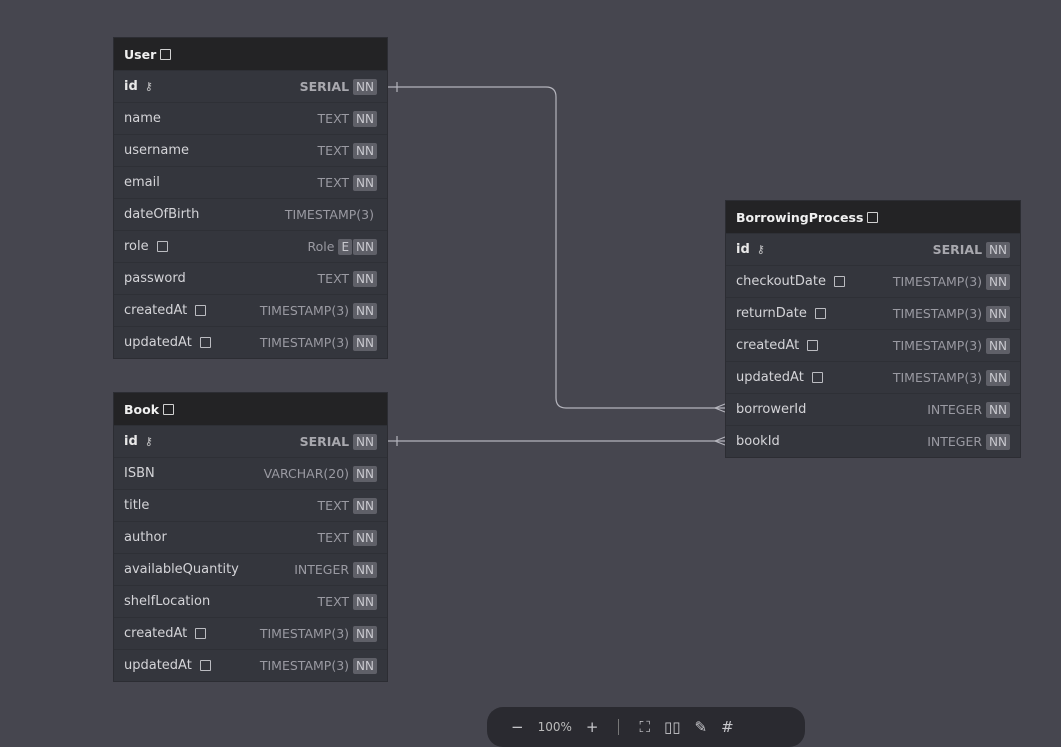  I want to click on column-row: checkoutDate TIMESTAMP(3) NN, so click(873, 281).